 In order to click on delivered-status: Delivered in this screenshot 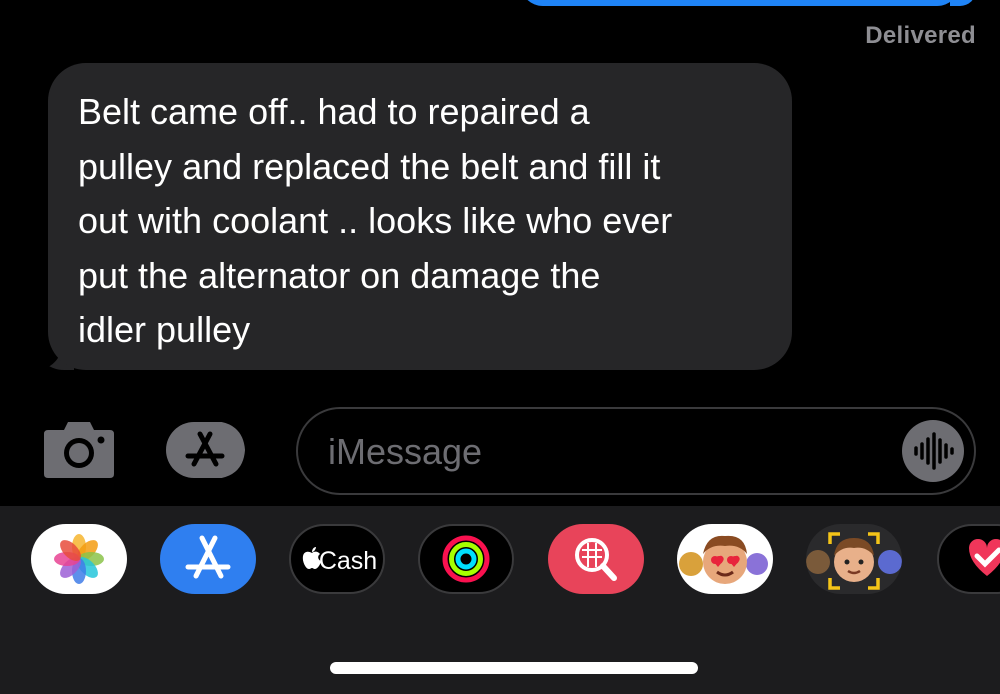, I will do `click(920, 35)`.